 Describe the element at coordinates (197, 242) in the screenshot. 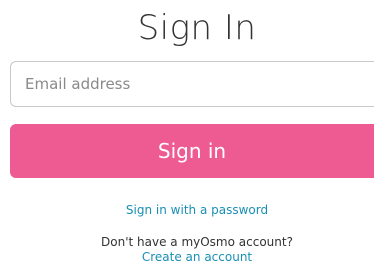

I see `no-account-text: Don't have a myOsmo account?` at that location.